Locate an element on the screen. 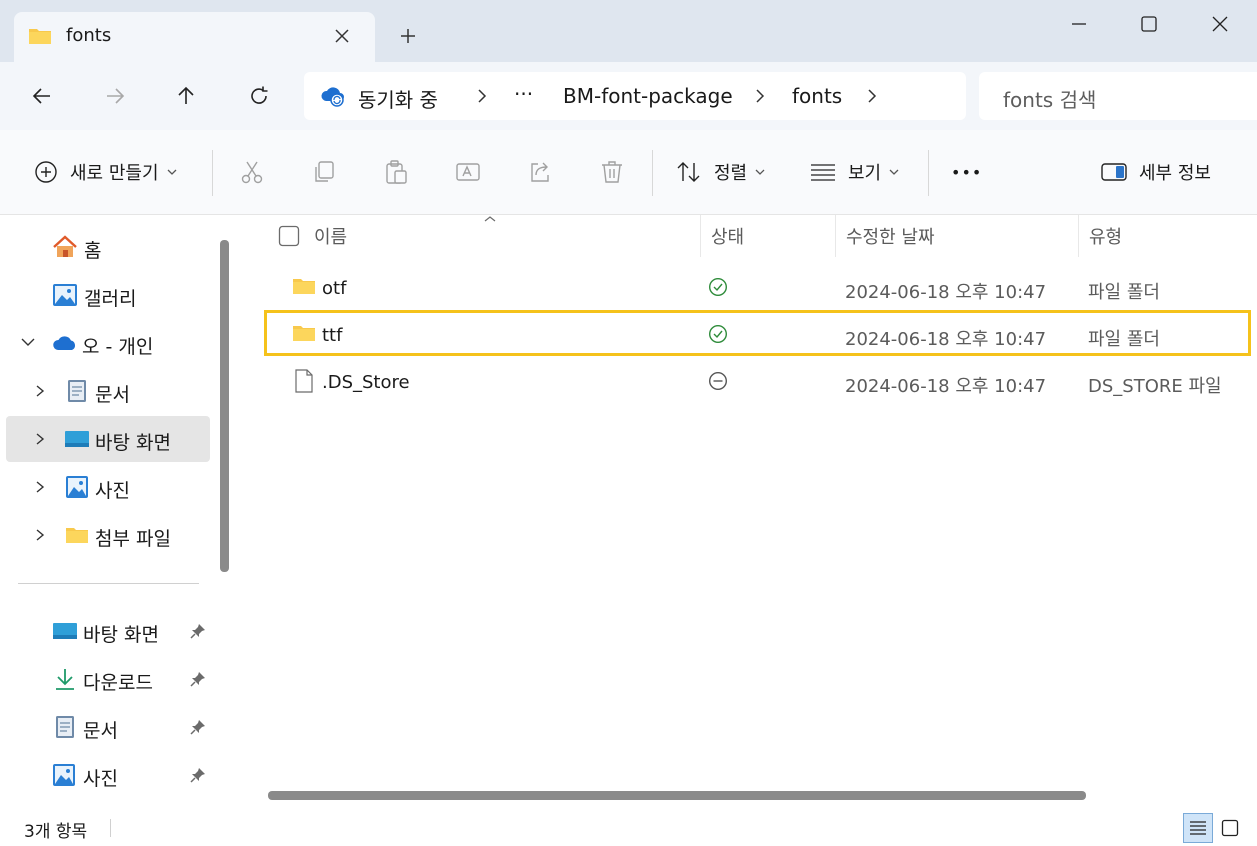 The width and height of the screenshot is (1257, 846). sync-status: 동기화 중 is located at coordinates (398, 98).